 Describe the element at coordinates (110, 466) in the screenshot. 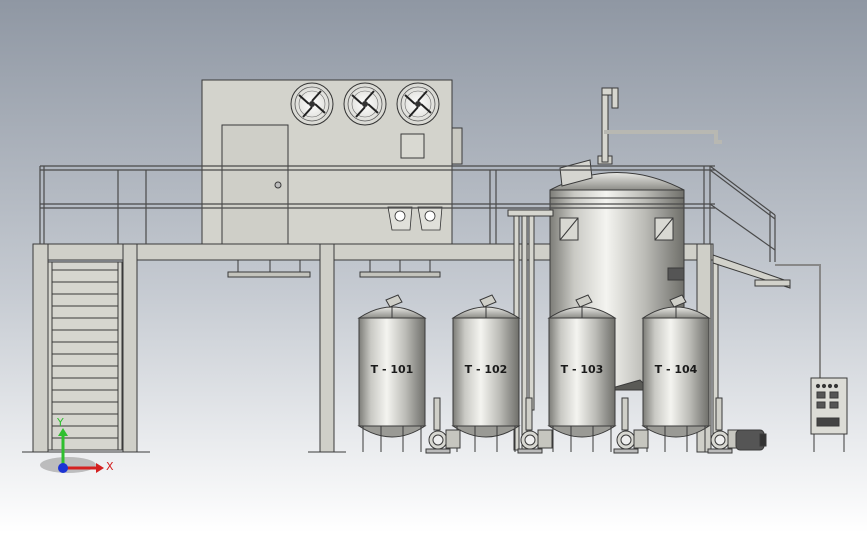

I see `x-axis-label: X` at that location.